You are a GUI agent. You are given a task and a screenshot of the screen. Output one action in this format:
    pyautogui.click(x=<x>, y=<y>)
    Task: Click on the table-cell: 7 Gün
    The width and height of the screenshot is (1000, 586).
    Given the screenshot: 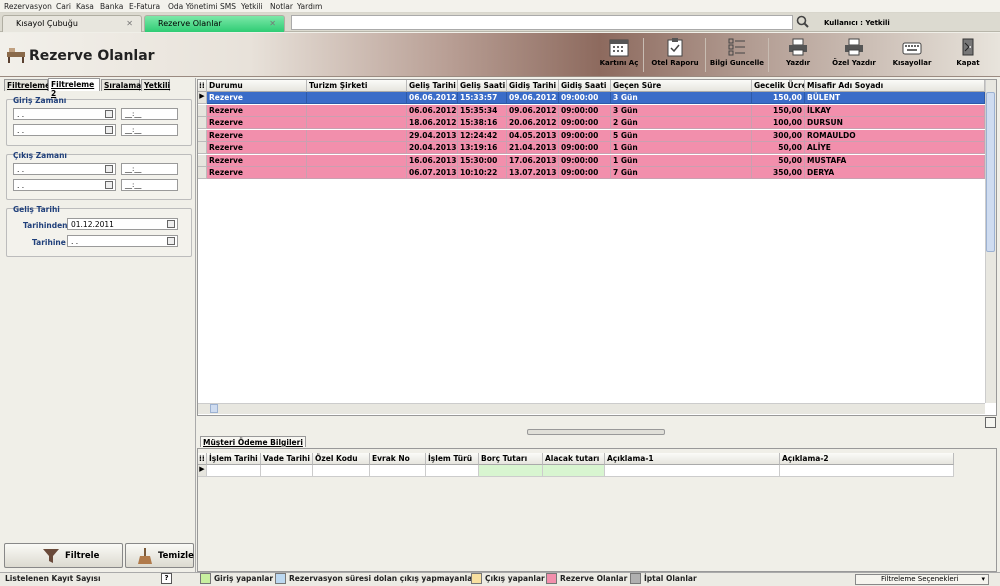 What is the action you would take?
    pyautogui.click(x=681, y=173)
    